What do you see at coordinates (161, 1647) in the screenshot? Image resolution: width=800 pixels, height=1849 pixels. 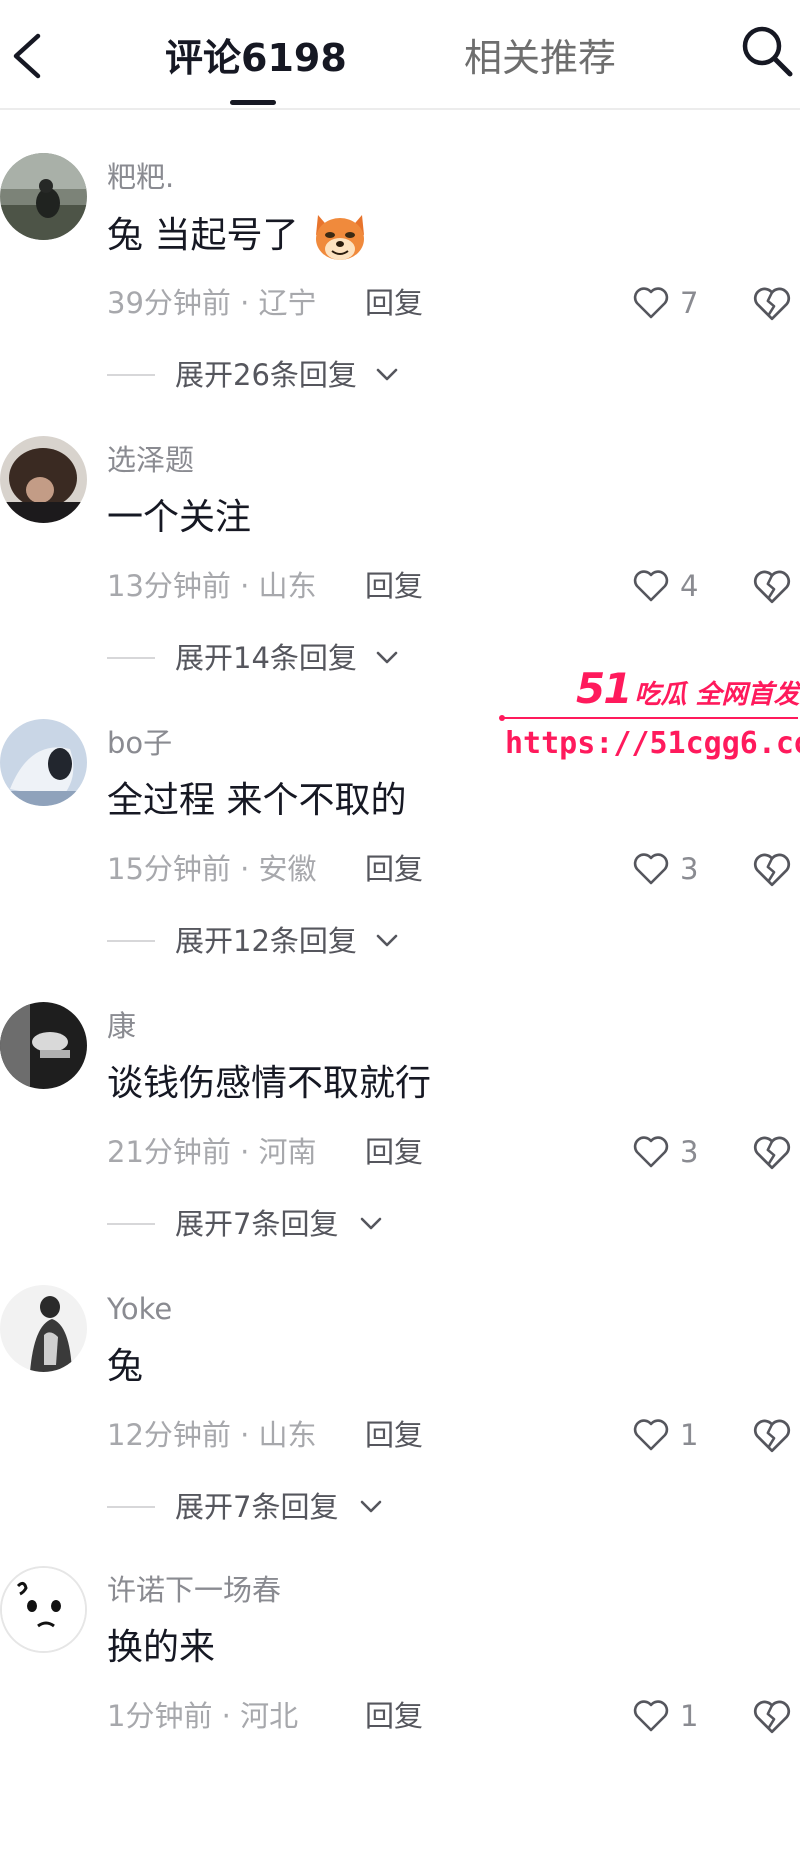 I see `comment-text: 换的来` at bounding box center [161, 1647].